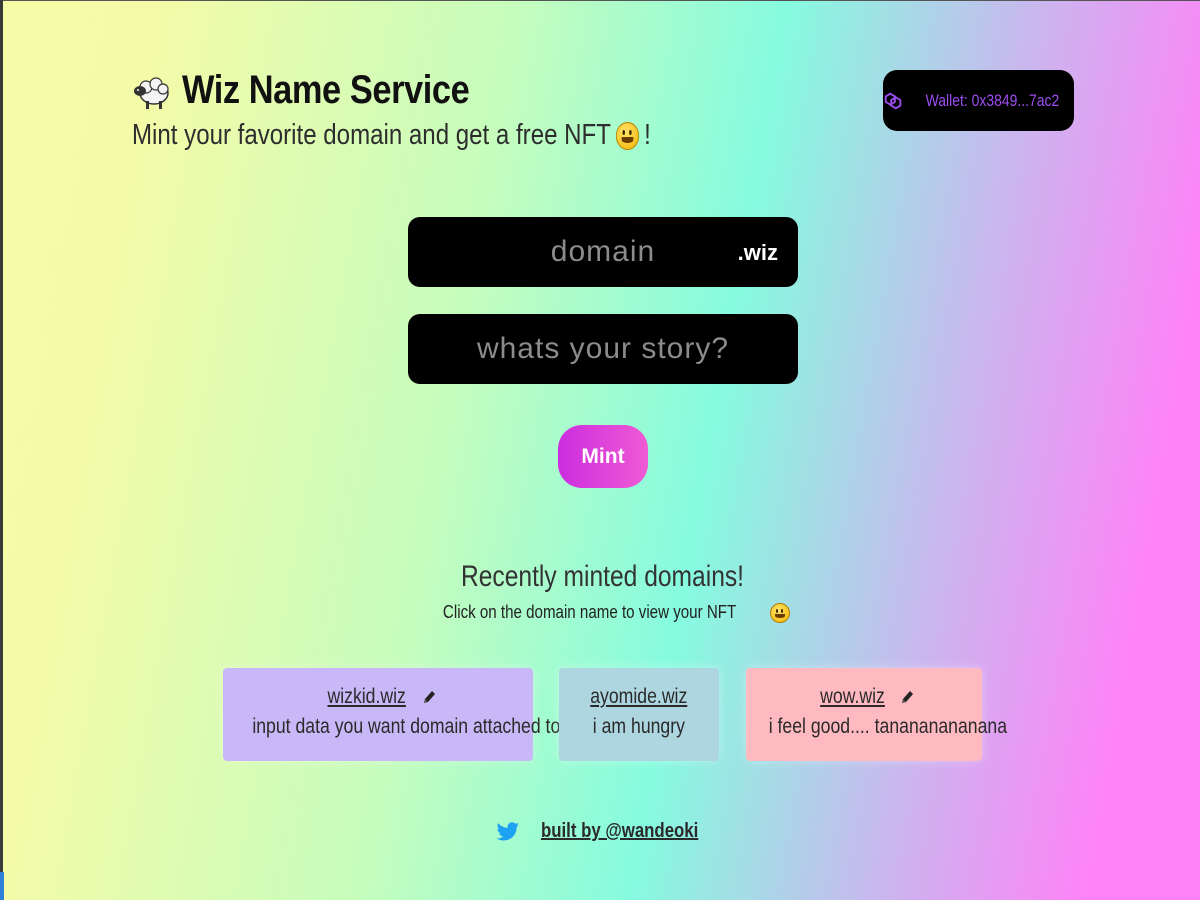 The image size is (1200, 900). What do you see at coordinates (619, 831) in the screenshot?
I see `author-link: built by @wandeoki` at bounding box center [619, 831].